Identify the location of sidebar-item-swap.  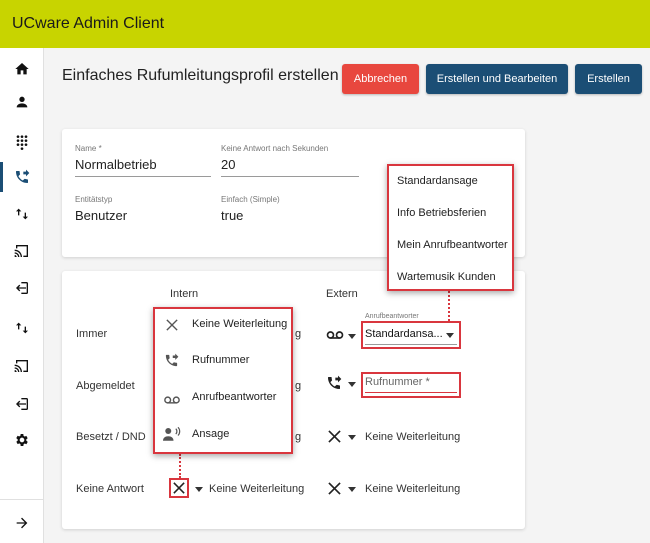
(22, 214).